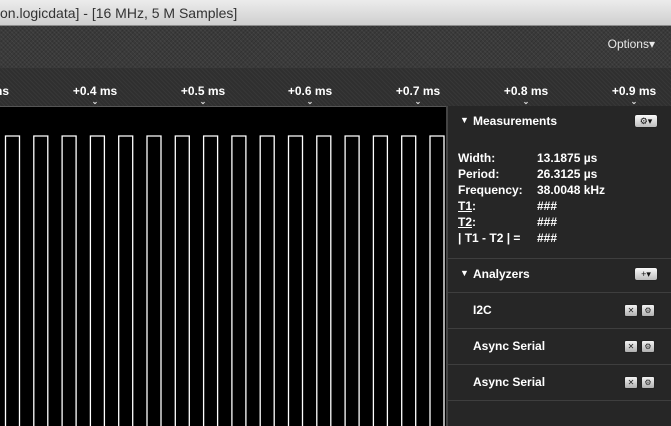  I want to click on divider, so click(559, 400).